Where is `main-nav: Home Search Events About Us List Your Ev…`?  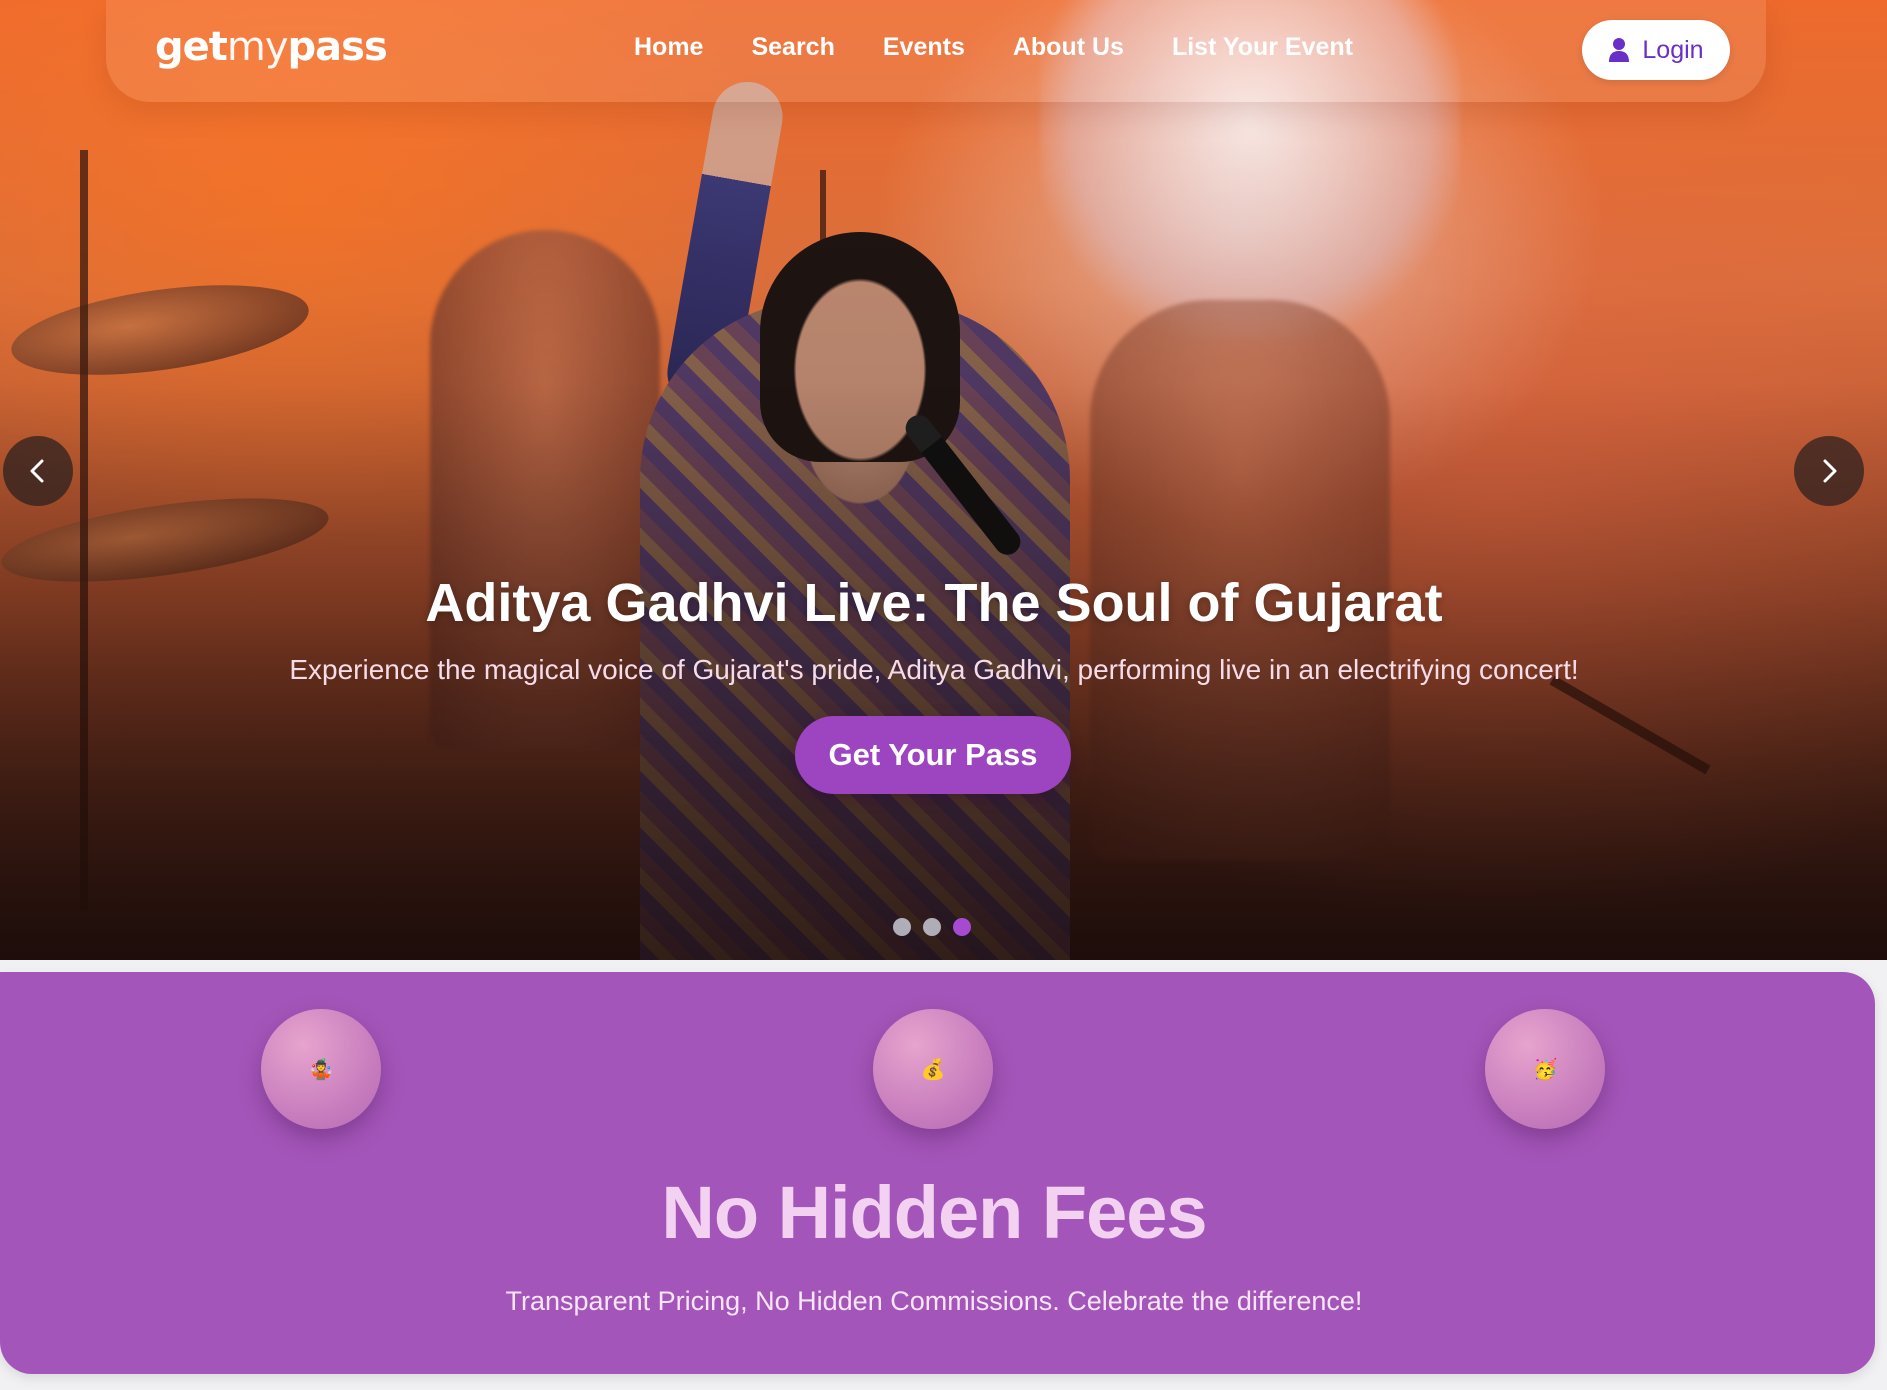 main-nav: Home Search Events About Us List Your Ev… is located at coordinates (993, 47).